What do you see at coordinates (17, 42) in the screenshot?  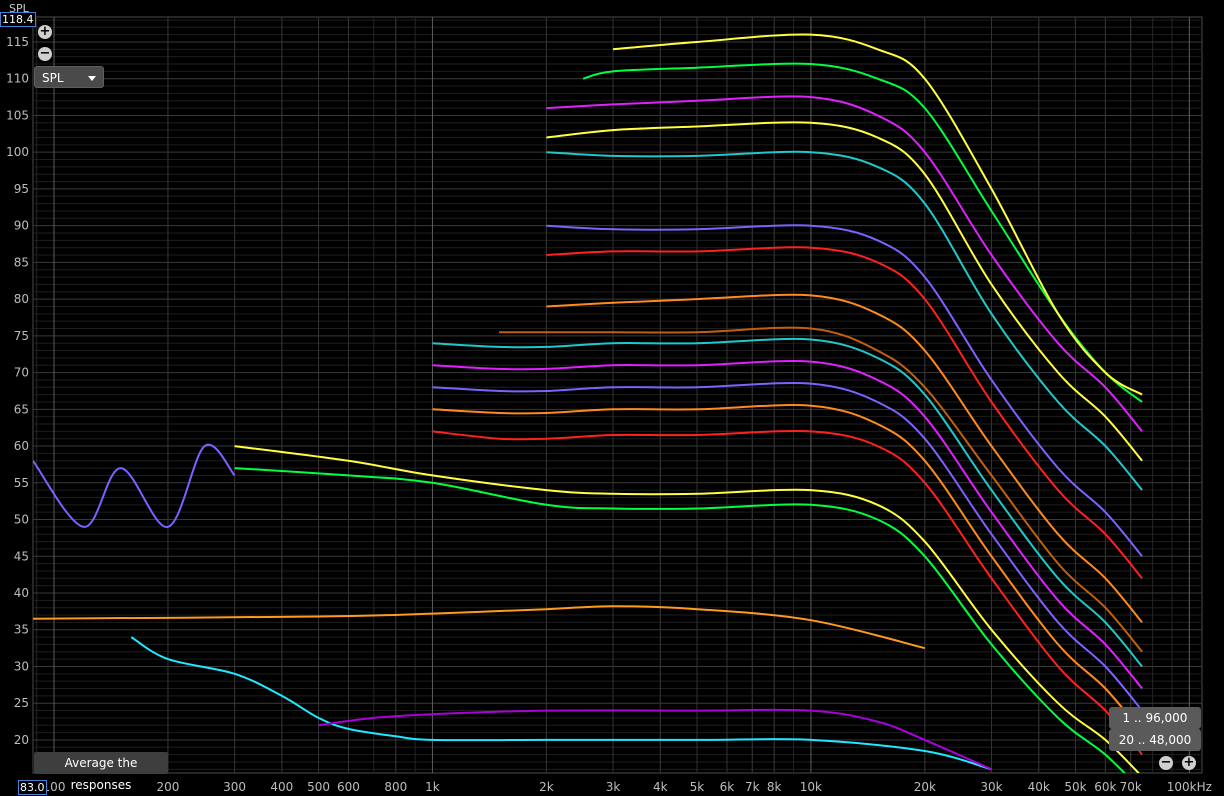 I see `y-tick-label: 115` at bounding box center [17, 42].